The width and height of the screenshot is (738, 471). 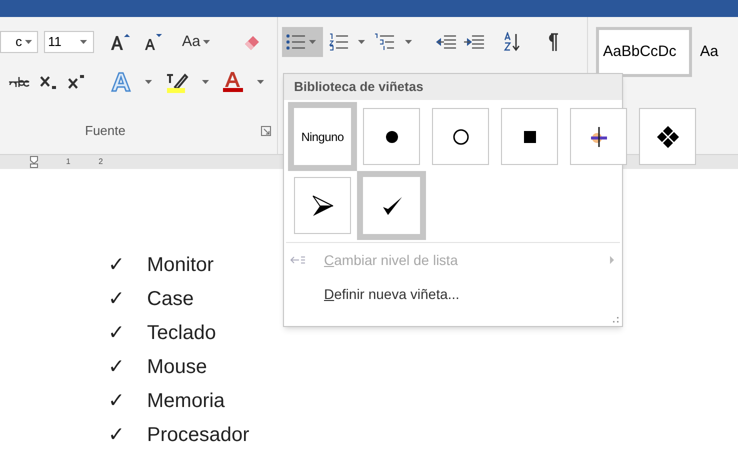 I want to click on font-color-icon, so click(x=233, y=82).